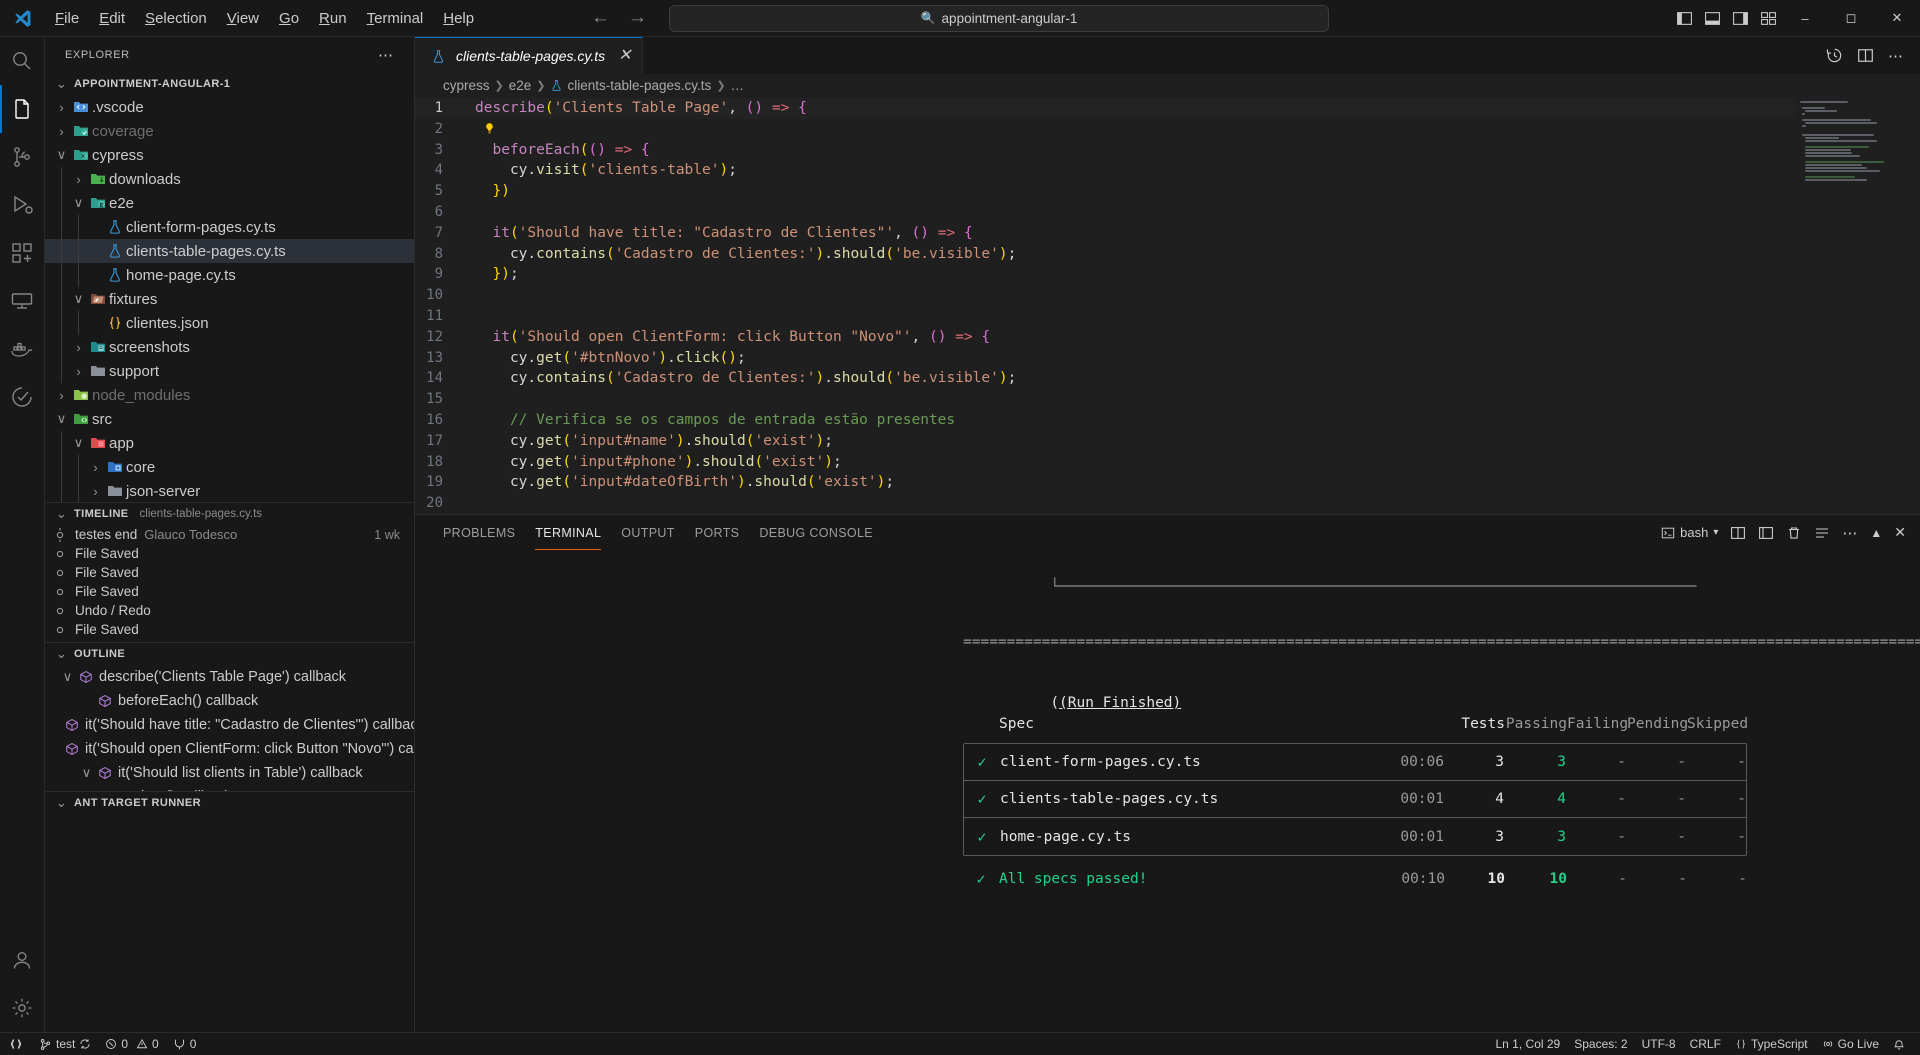 Image resolution: width=1920 pixels, height=1055 pixels. Describe the element at coordinates (1600, 1044) in the screenshot. I see `status-indentation: Spaces: 2` at that location.